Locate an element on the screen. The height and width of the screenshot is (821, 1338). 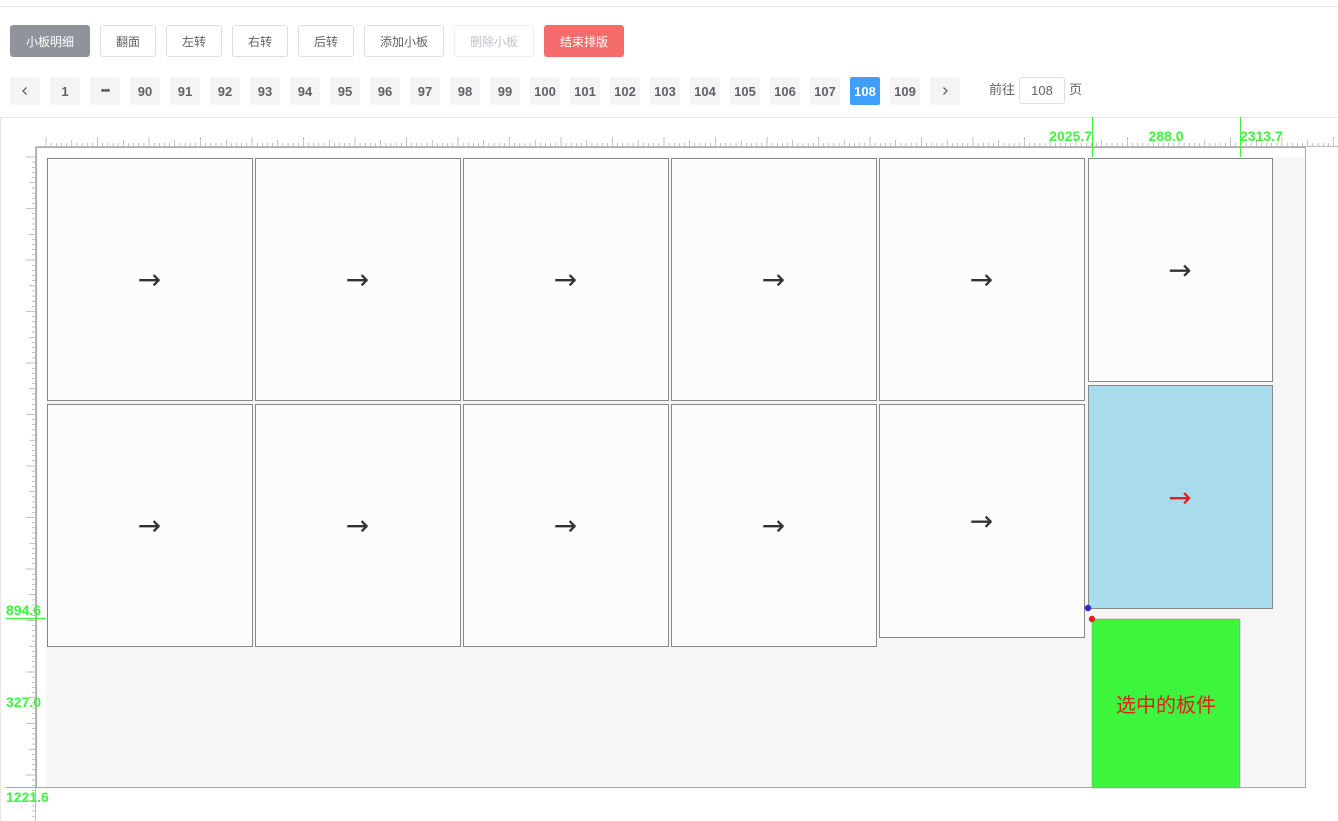
guide-bottom-y-label: 1221.6 is located at coordinates (27, 797).